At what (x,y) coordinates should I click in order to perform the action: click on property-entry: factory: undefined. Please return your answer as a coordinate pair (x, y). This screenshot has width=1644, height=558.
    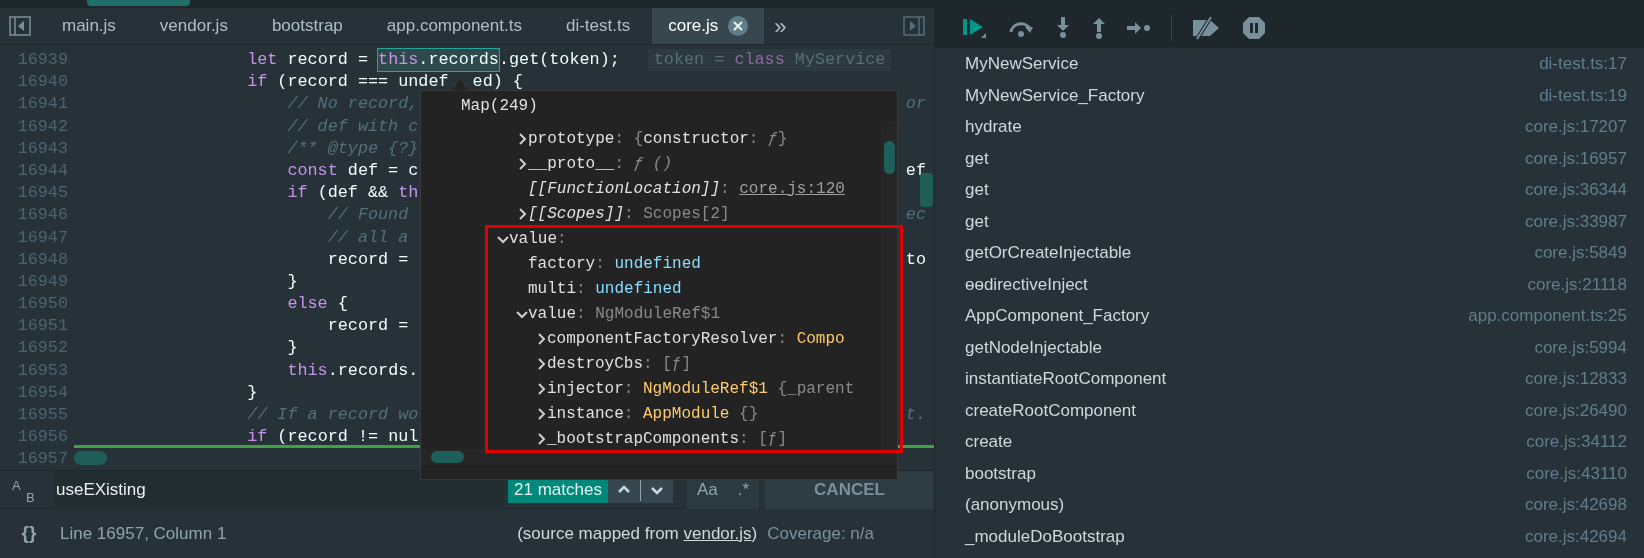
    Looking at the image, I should click on (608, 263).